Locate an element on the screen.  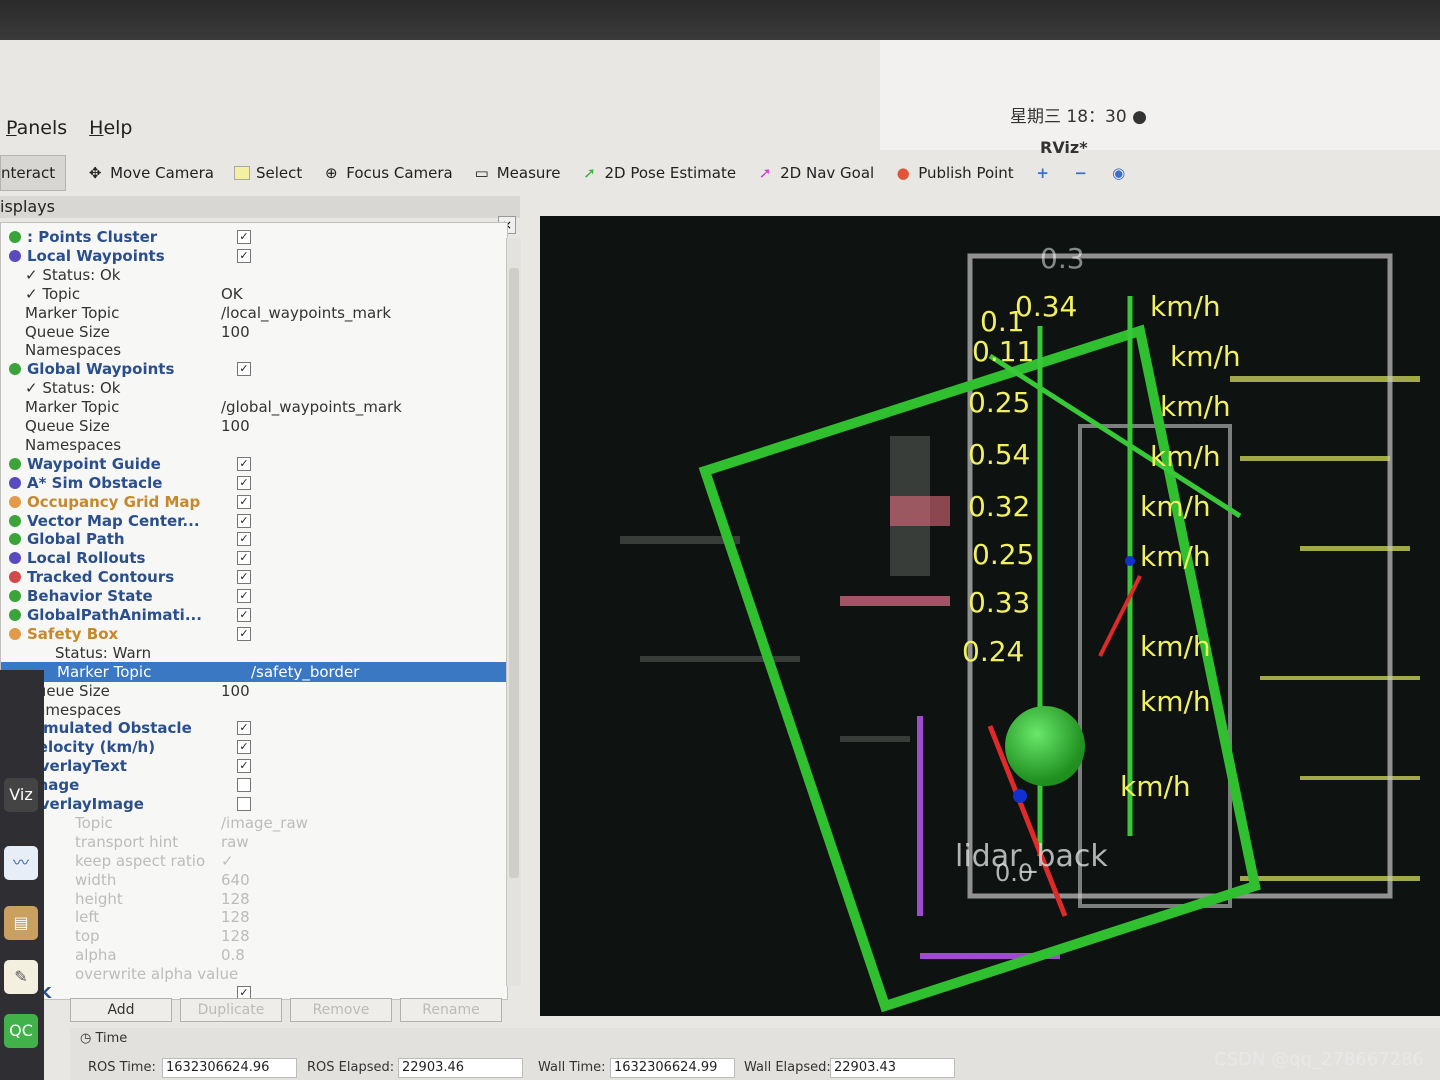
scrollbar-thumb is located at coordinates (514, 573).